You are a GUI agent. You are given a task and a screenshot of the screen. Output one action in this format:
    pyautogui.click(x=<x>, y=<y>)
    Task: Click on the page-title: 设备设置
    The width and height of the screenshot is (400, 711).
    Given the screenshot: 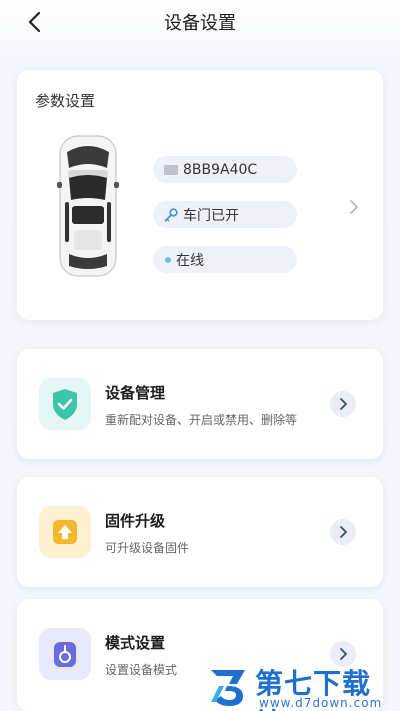 What is the action you would take?
    pyautogui.click(x=200, y=23)
    